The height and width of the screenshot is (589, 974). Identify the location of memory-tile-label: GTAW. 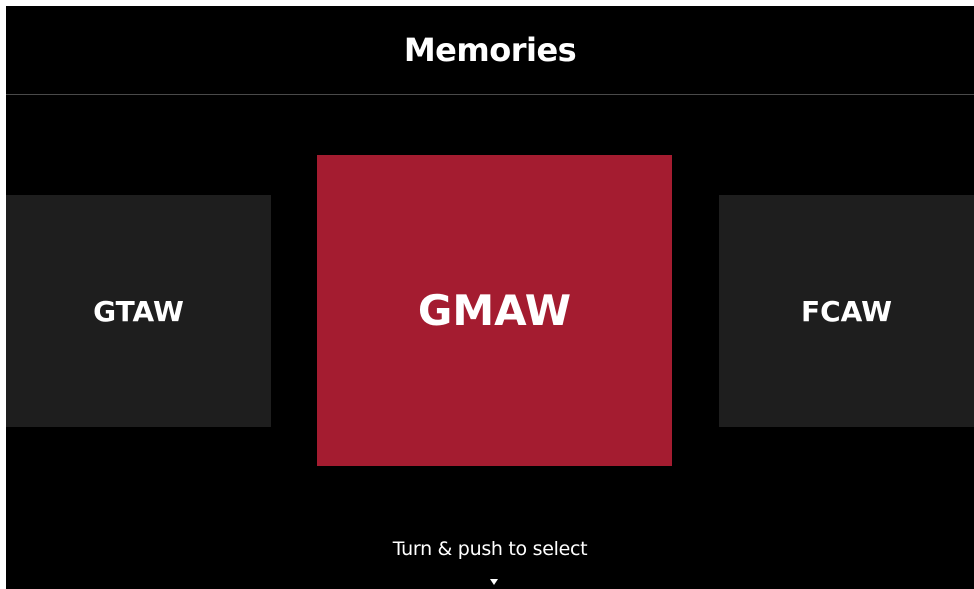
(138, 311).